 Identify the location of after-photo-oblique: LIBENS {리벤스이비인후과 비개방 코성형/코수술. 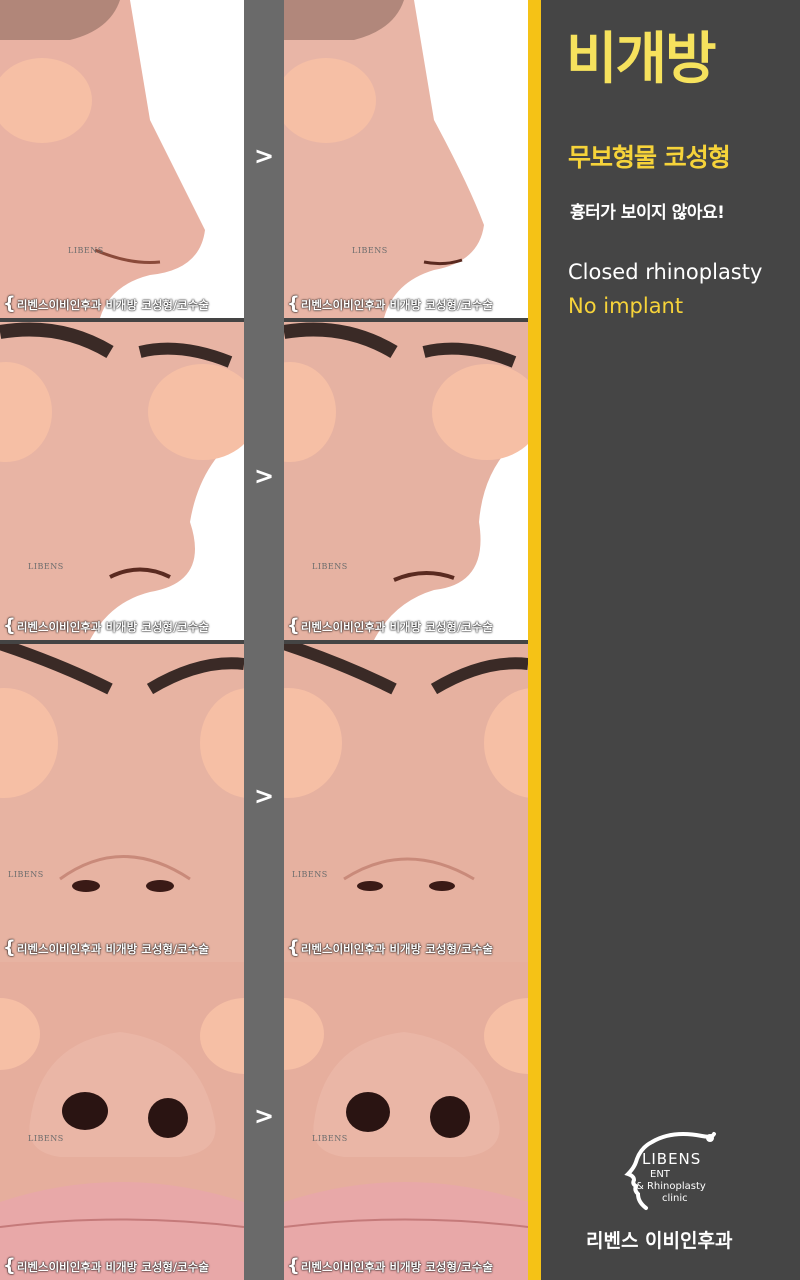
(406, 481).